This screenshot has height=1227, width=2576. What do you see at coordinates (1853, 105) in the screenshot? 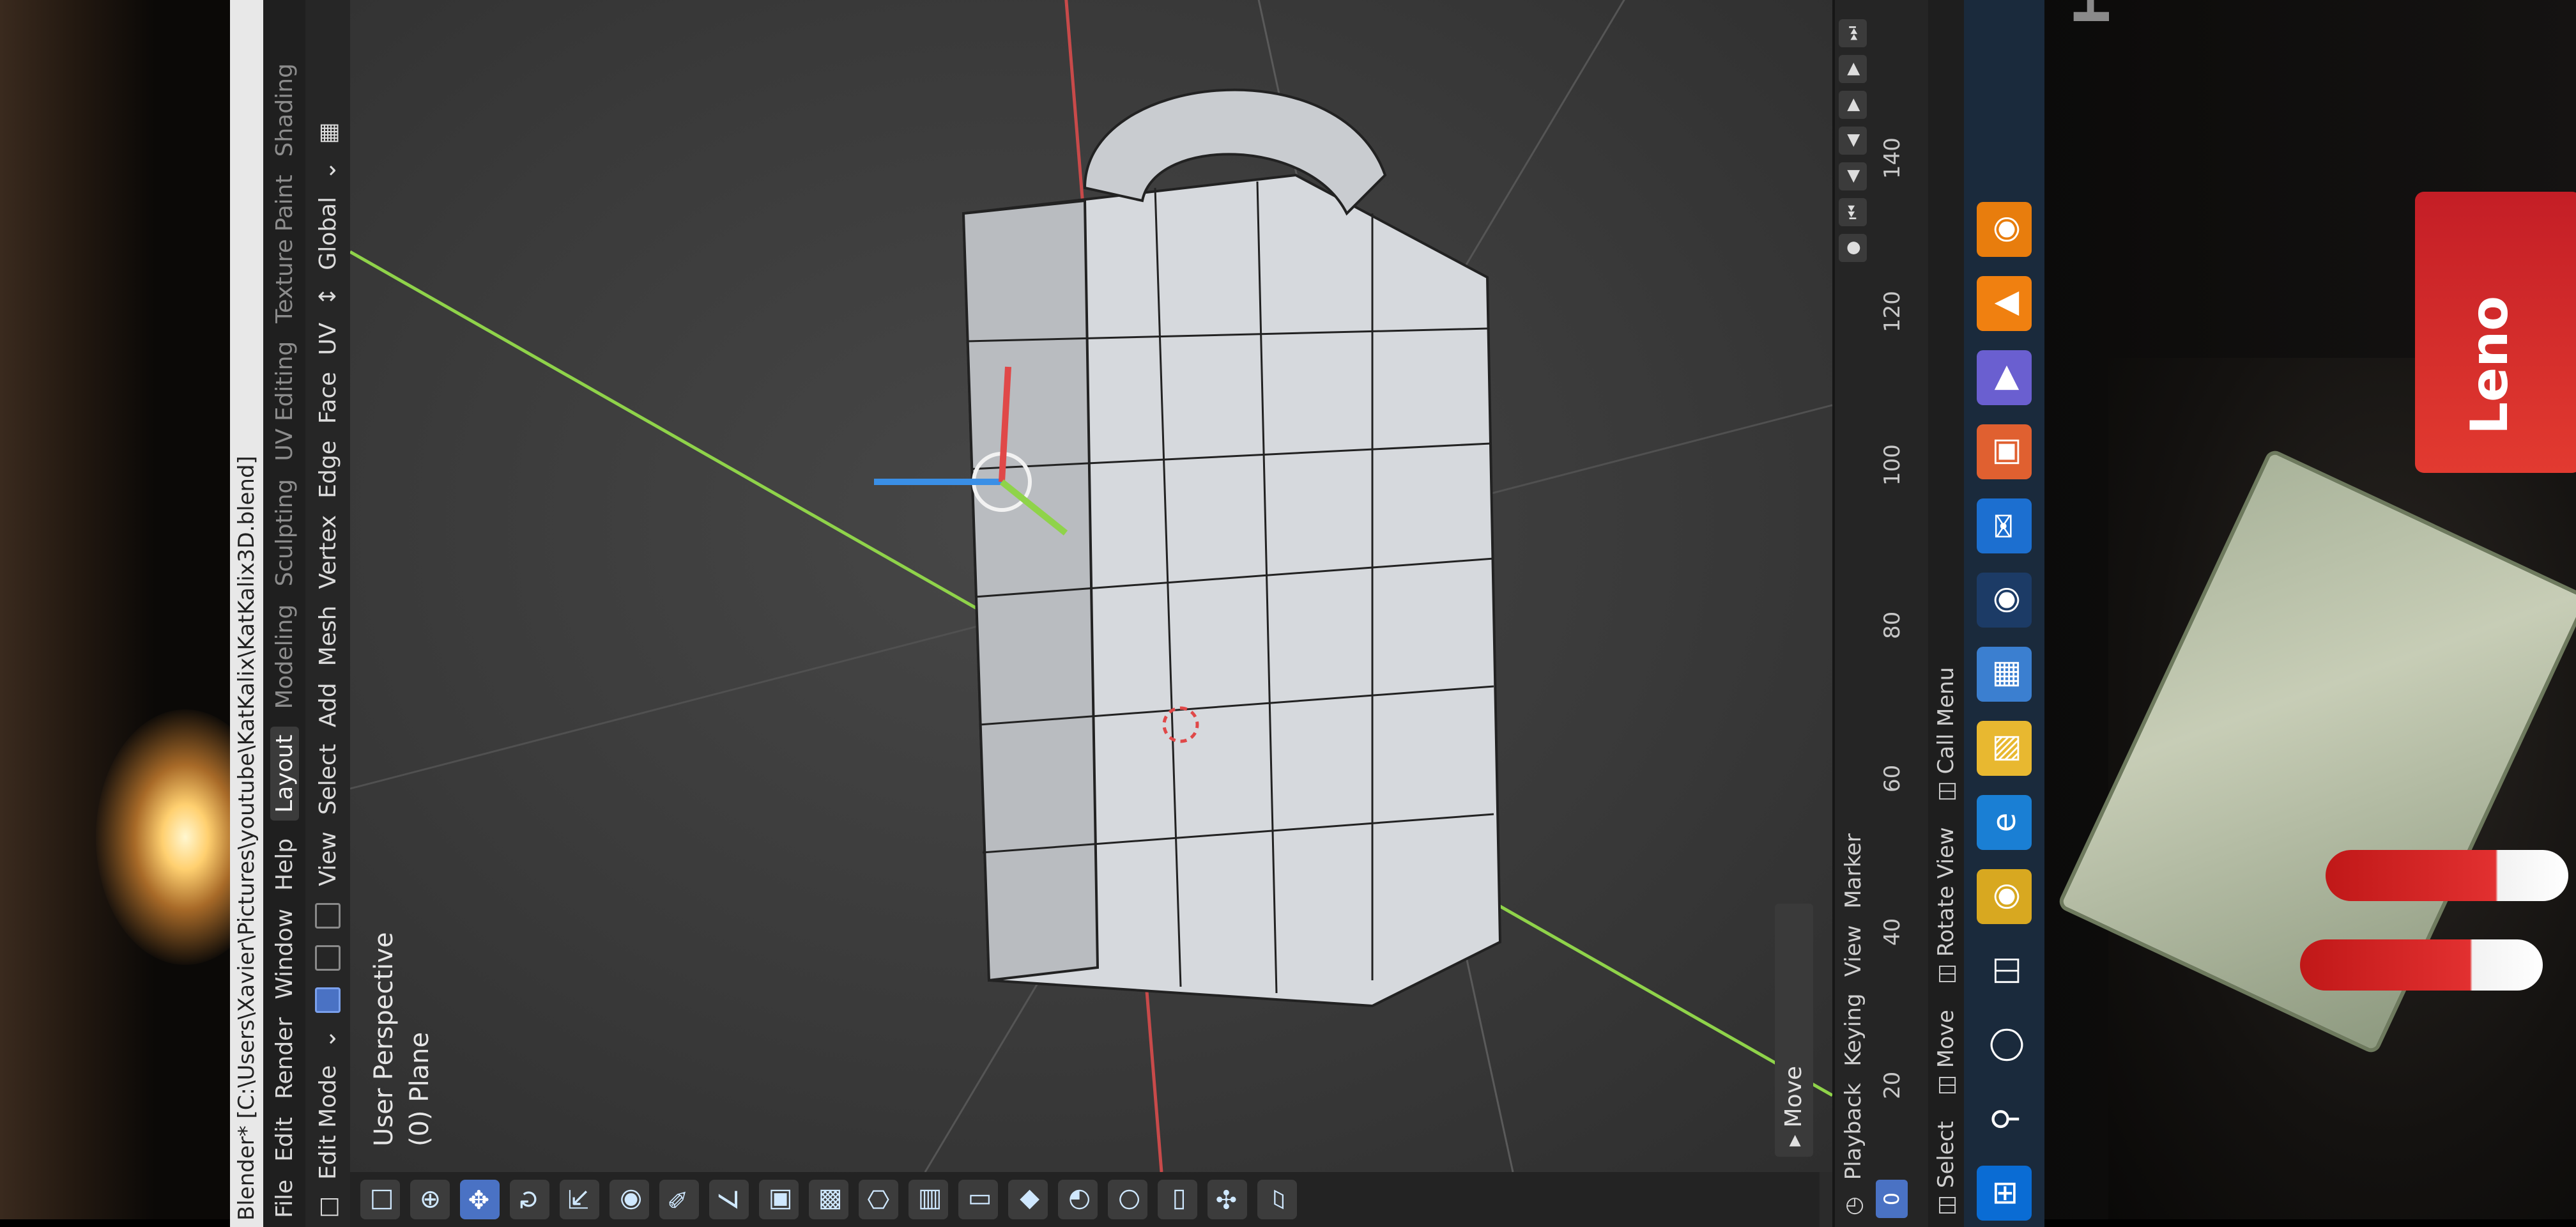
I see `play-icon: ▶` at bounding box center [1853, 105].